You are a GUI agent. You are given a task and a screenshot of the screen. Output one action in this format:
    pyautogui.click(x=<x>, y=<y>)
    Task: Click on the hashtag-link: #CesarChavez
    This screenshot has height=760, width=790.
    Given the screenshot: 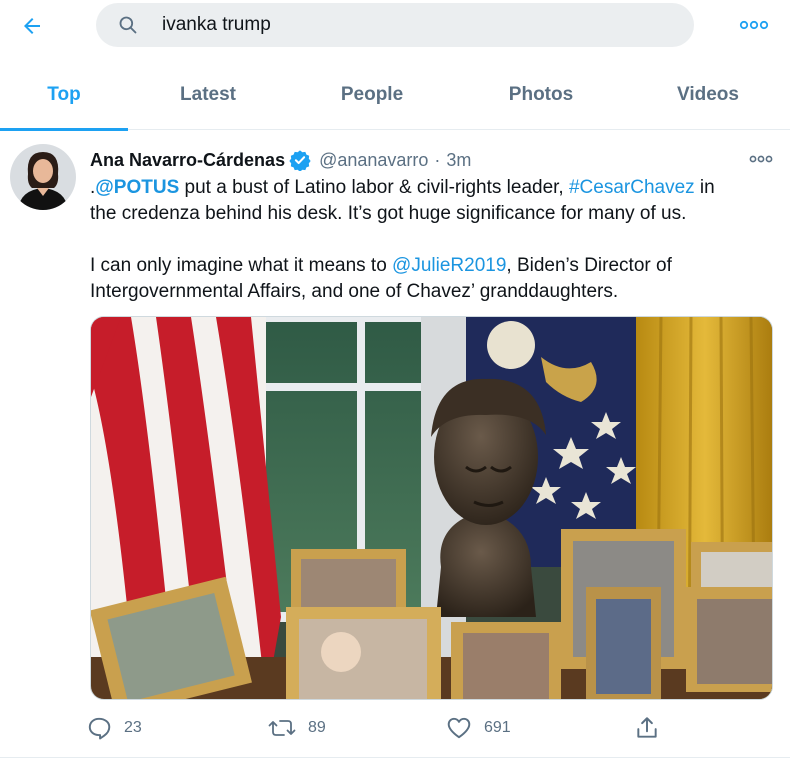 What is the action you would take?
    pyautogui.click(x=632, y=187)
    